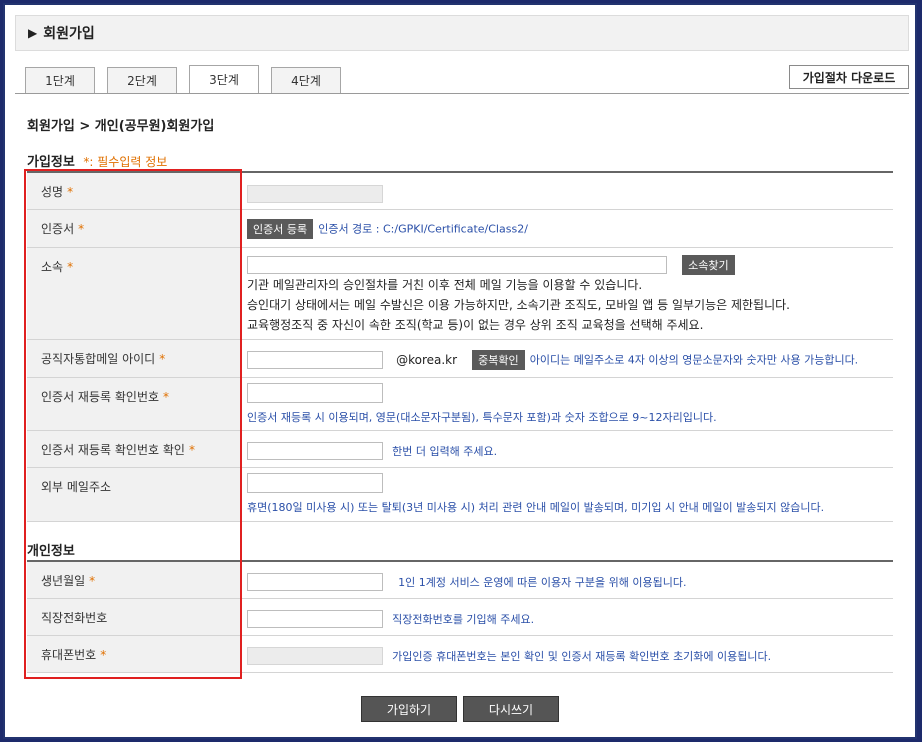 This screenshot has width=922, height=742. Describe the element at coordinates (224, 79) in the screenshot. I see `tab-step-3: 3단계` at that location.